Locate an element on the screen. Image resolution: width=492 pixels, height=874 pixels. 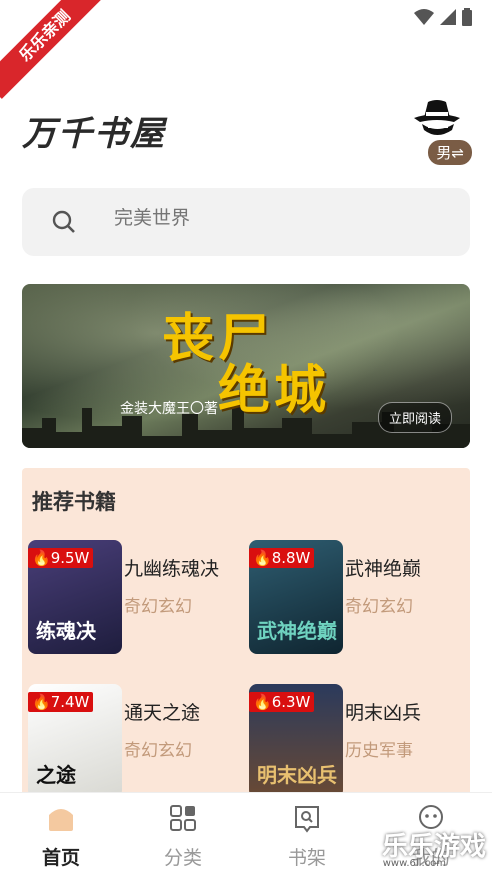
bookshelf-icon is located at coordinates (307, 819).